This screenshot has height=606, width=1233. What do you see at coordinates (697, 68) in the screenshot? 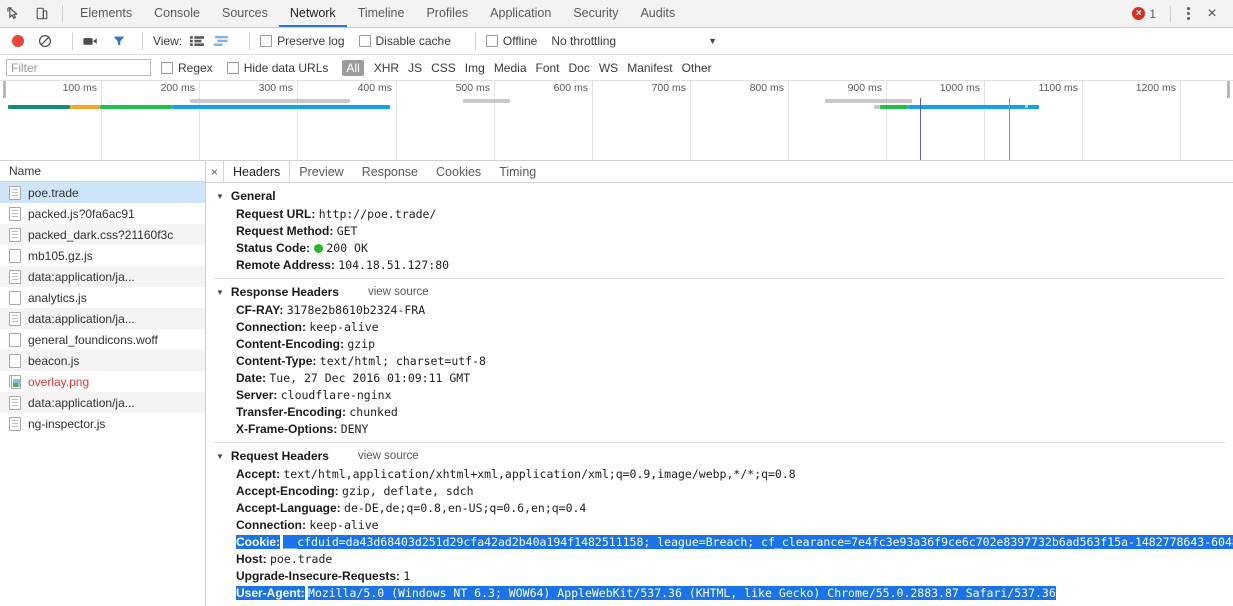
I see `filter-type-other: Other` at bounding box center [697, 68].